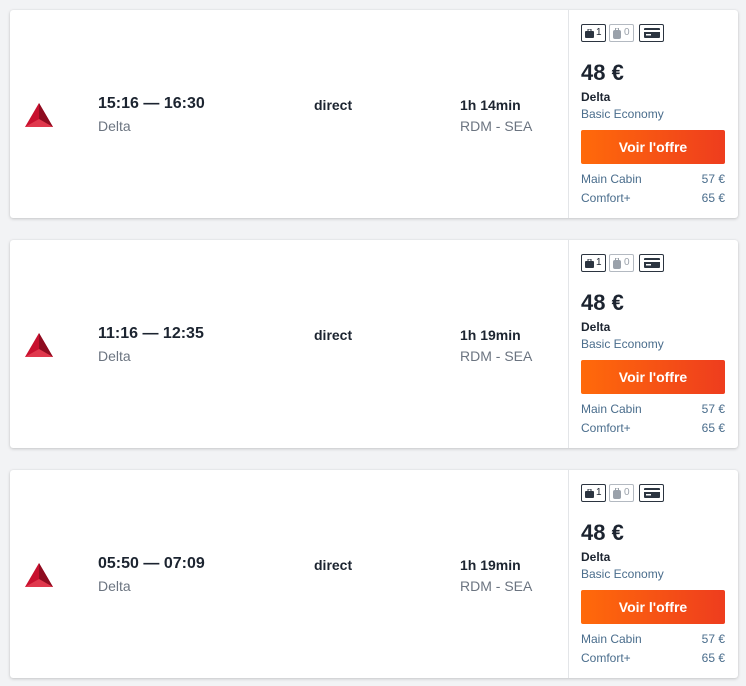 This screenshot has width=746, height=686. Describe the element at coordinates (151, 563) in the screenshot. I see `flight-times: 05:50 — 07:09` at that location.